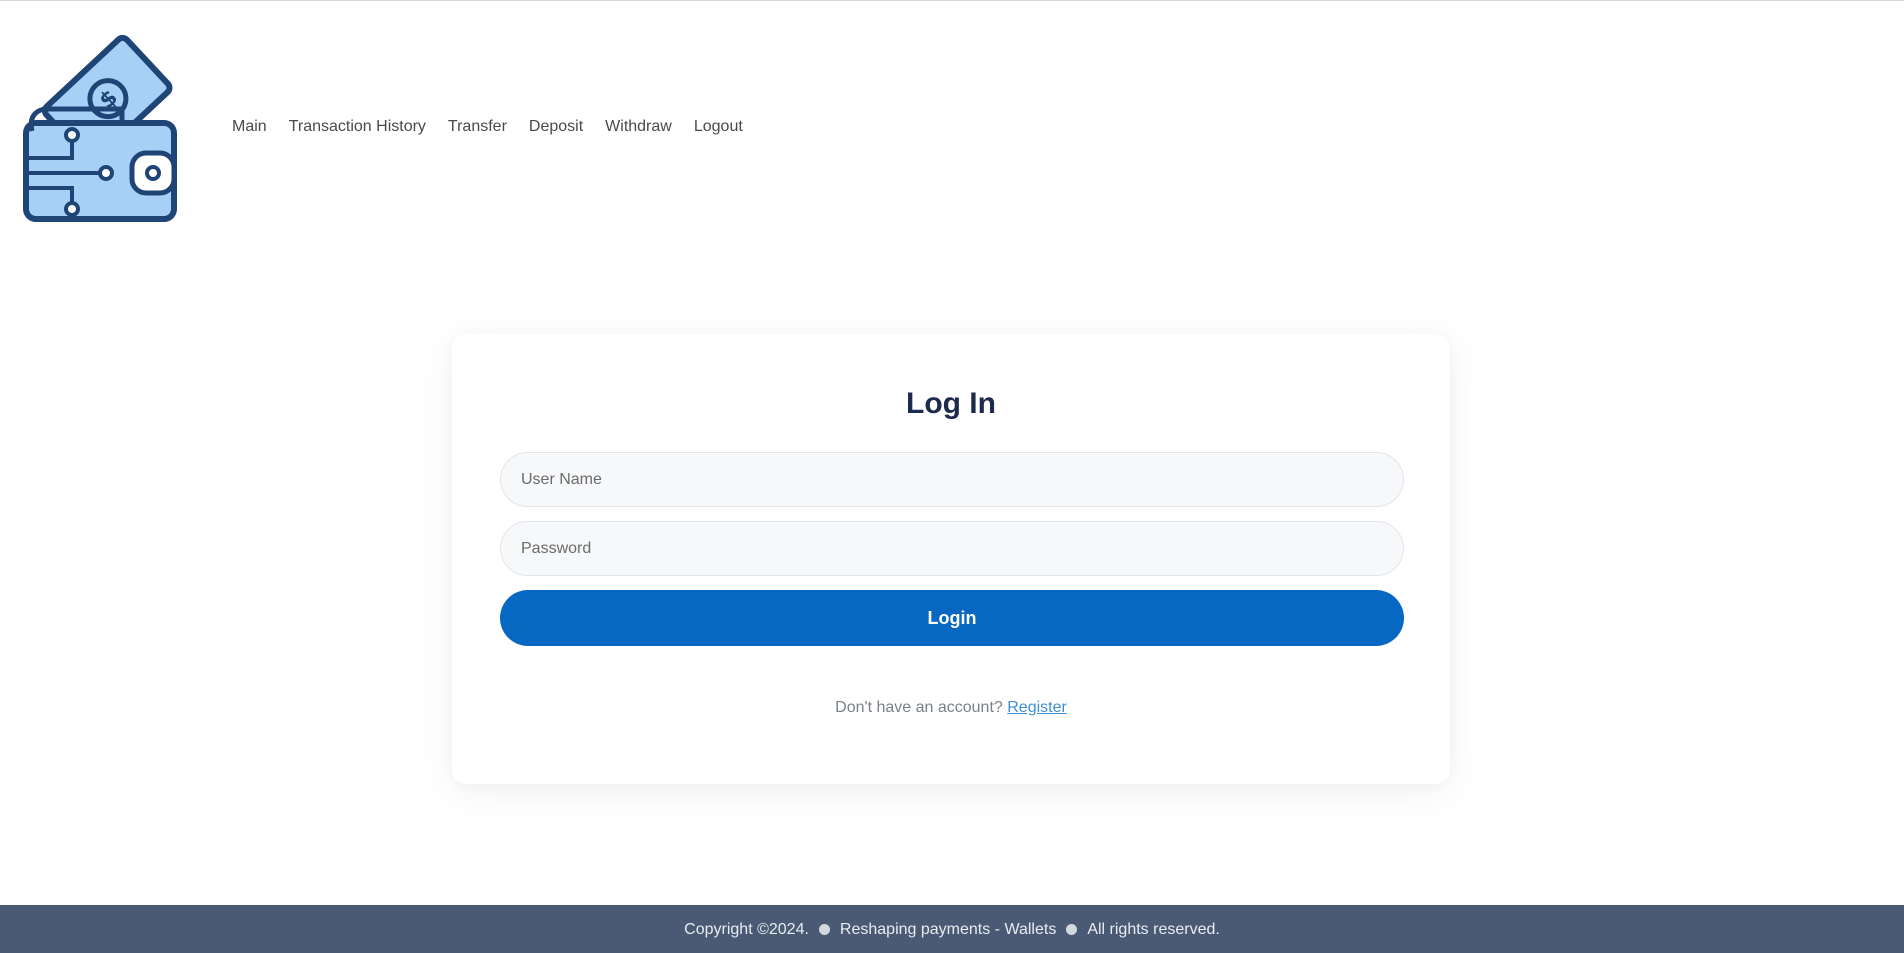 Image resolution: width=1904 pixels, height=953 pixels. What do you see at coordinates (638, 127) in the screenshot?
I see `nav-item-withdraw: Withdraw` at bounding box center [638, 127].